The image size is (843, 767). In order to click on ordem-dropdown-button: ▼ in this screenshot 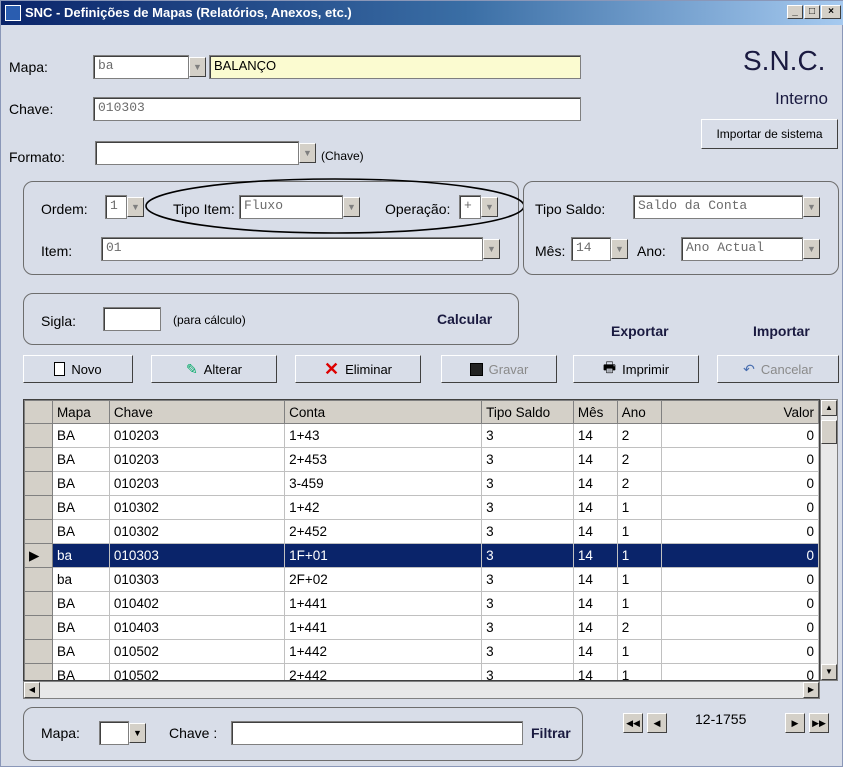, I will do `click(135, 207)`.